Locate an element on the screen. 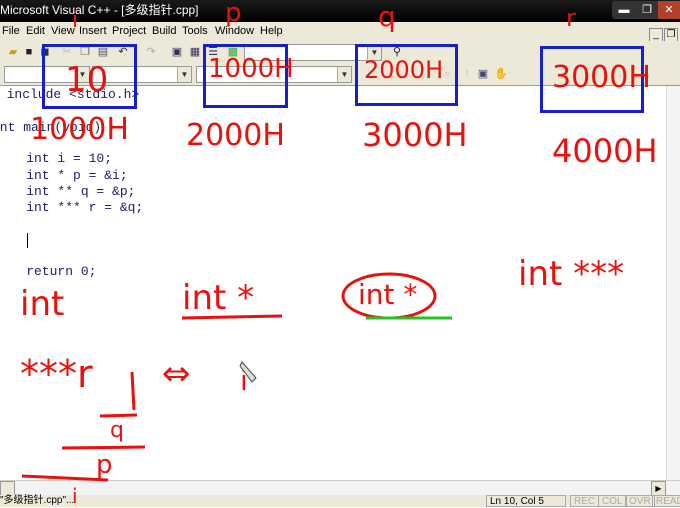 This screenshot has width=680, height=508. cursor-position: Ln 10, Col 5 is located at coordinates (526, 501).